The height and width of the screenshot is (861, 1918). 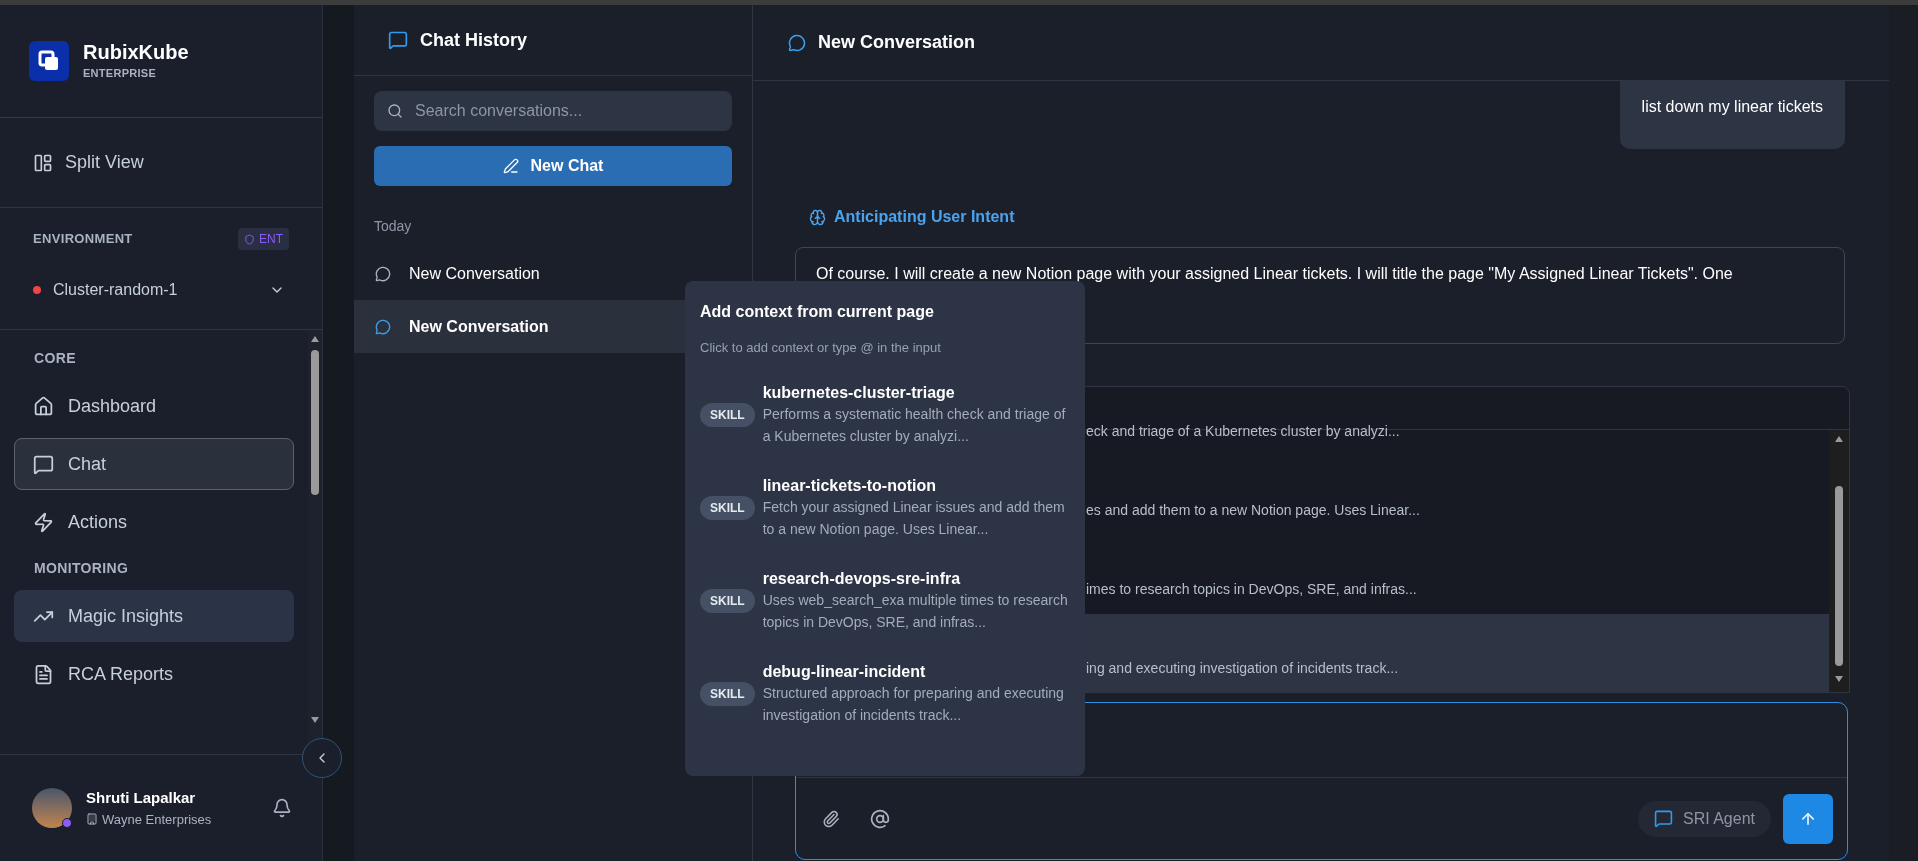 I want to click on panel-title: Chat History, so click(x=473, y=40).